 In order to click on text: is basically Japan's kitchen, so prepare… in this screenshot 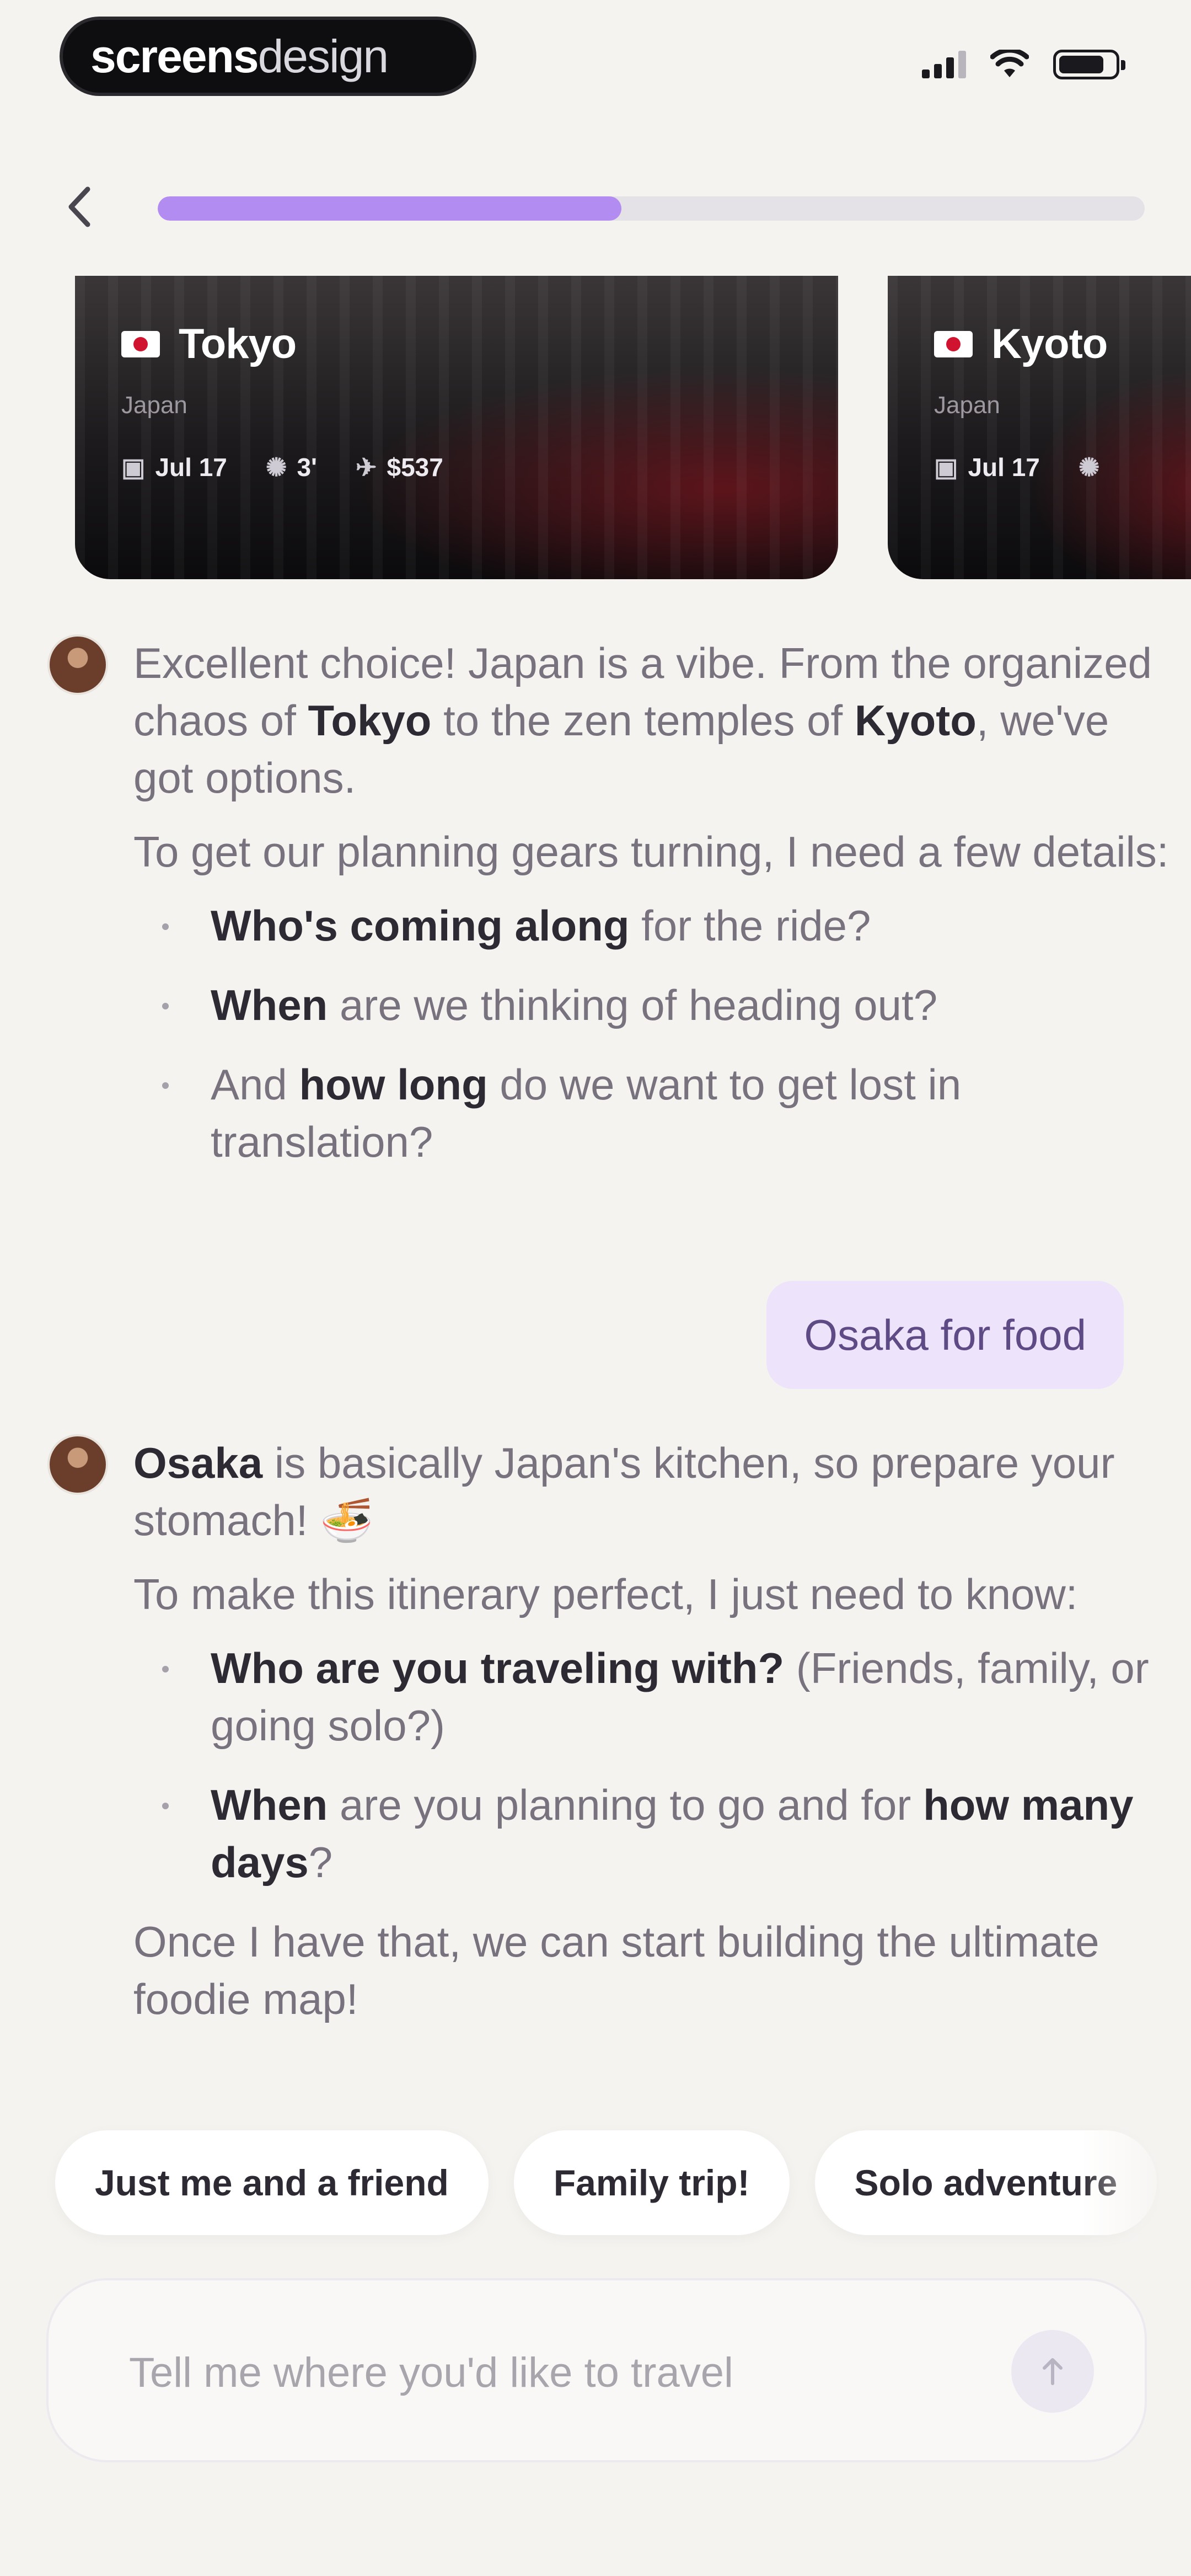, I will do `click(624, 1491)`.